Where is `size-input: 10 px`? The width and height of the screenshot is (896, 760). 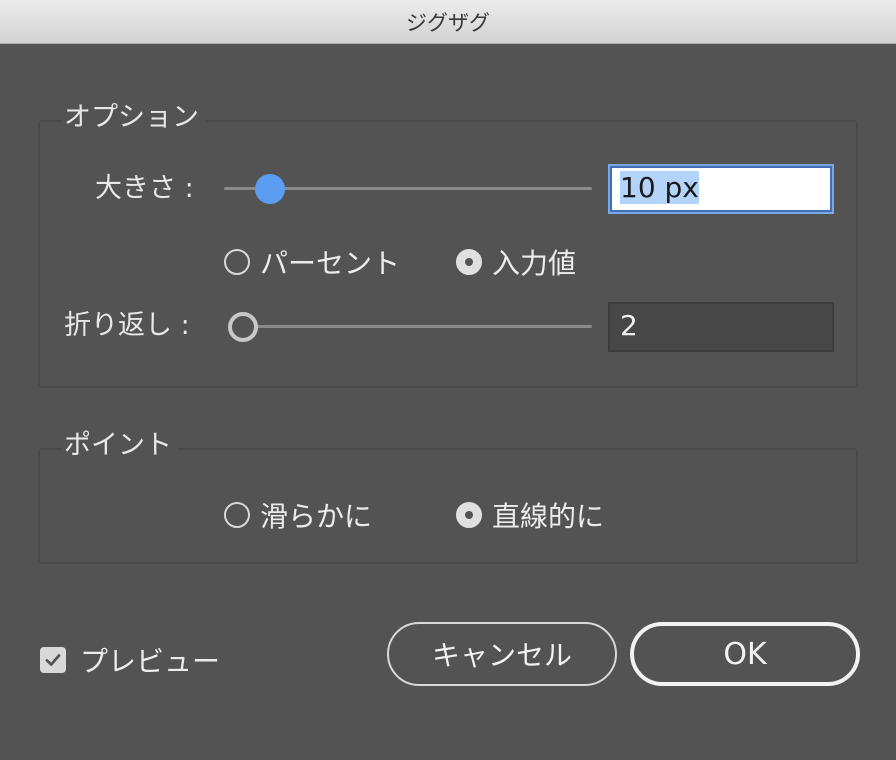 size-input: 10 px is located at coordinates (721, 189).